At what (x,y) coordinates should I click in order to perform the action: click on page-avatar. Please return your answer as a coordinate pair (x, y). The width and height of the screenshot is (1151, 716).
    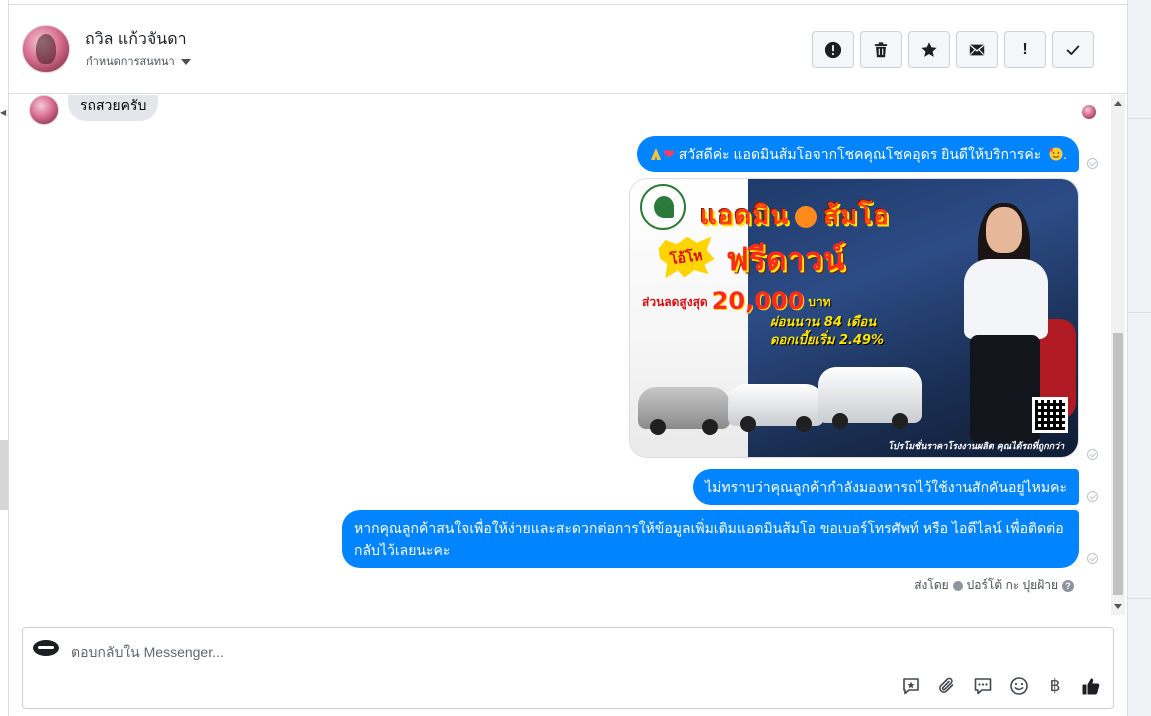
    Looking at the image, I should click on (46, 648).